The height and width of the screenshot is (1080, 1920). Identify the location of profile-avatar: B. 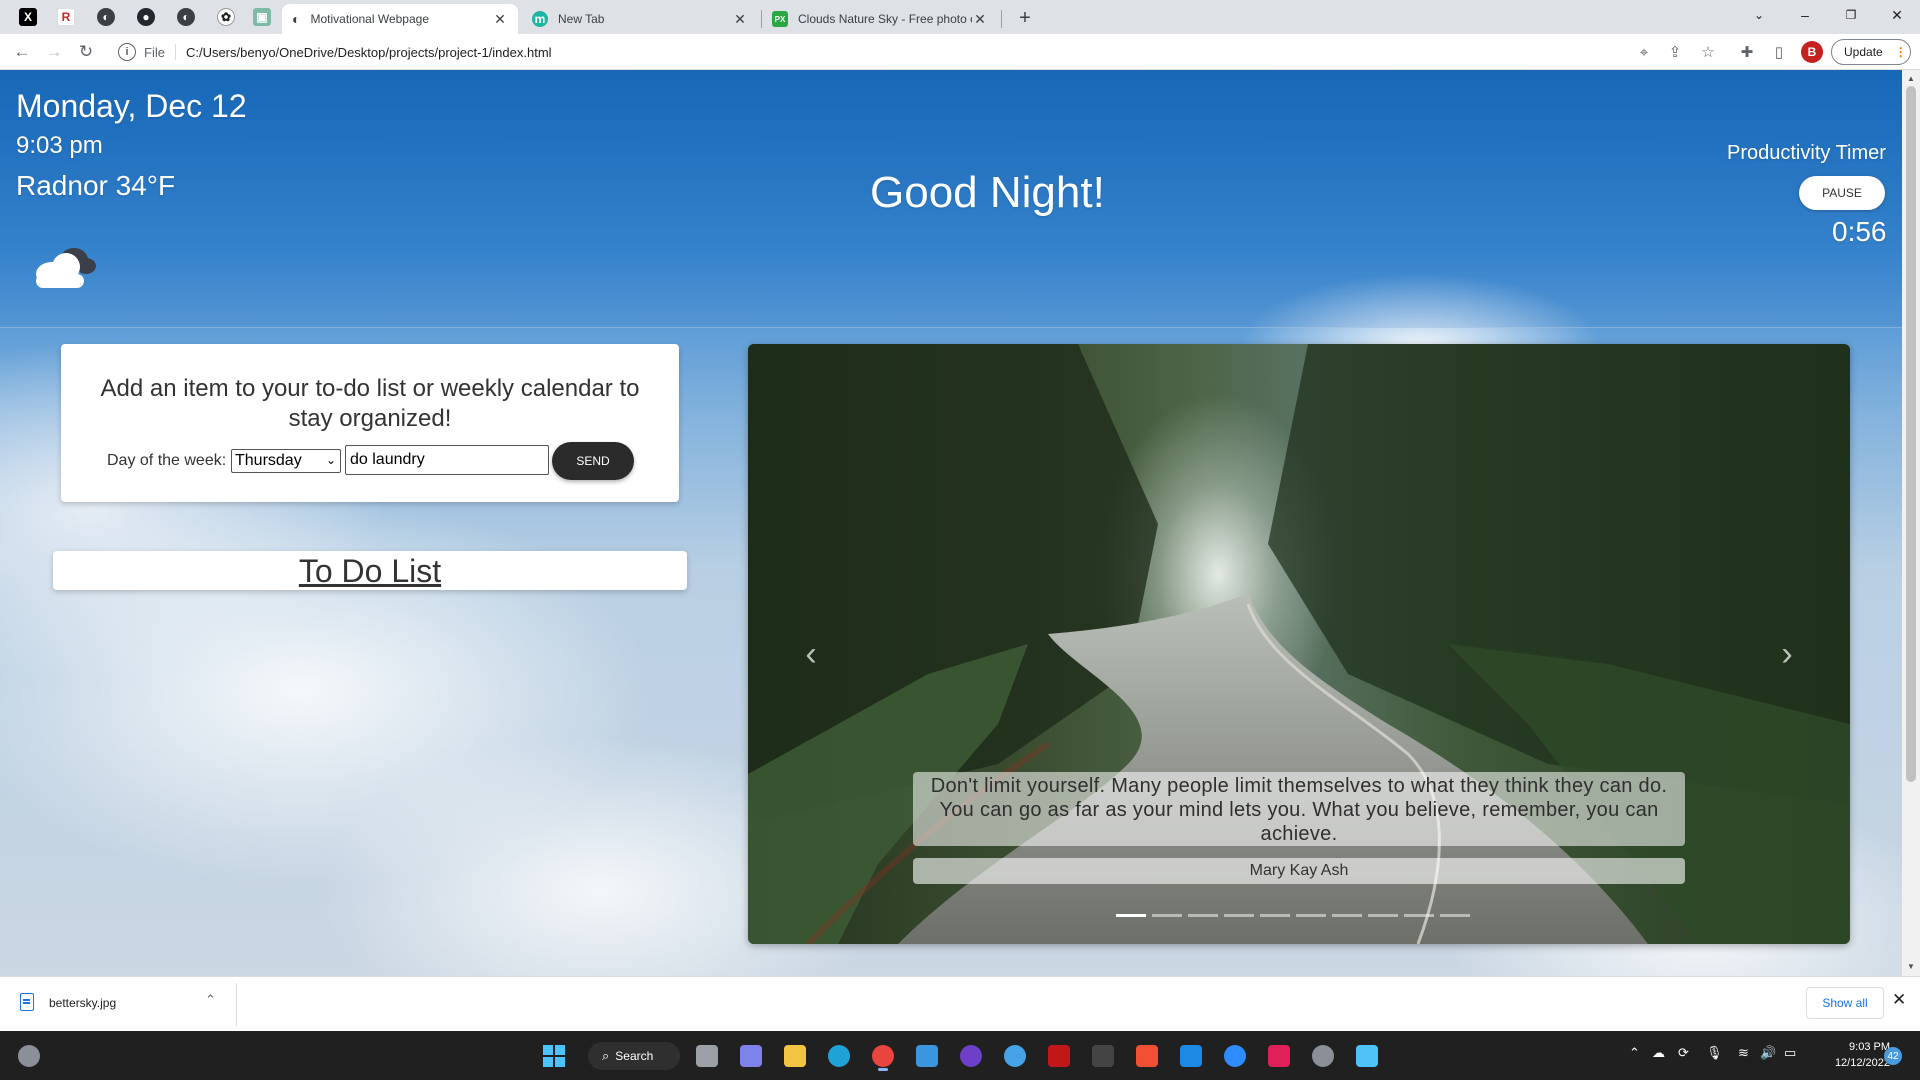
(1812, 52).